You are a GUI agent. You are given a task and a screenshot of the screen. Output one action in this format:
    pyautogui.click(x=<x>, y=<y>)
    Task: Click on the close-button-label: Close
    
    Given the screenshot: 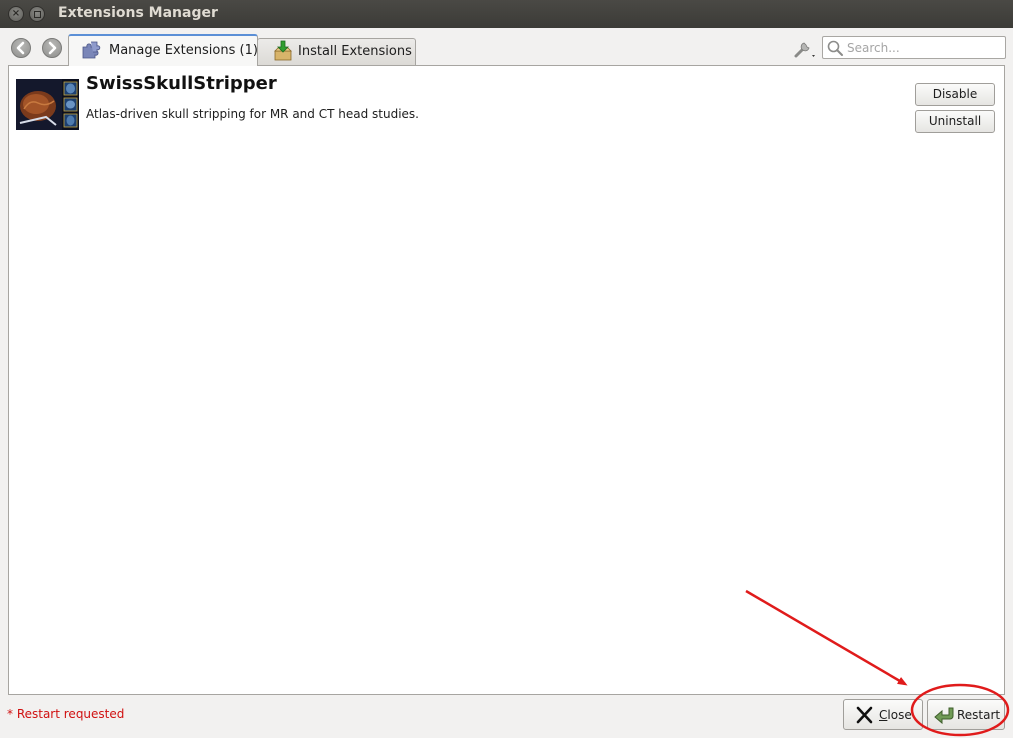 What is the action you would take?
    pyautogui.click(x=895, y=715)
    